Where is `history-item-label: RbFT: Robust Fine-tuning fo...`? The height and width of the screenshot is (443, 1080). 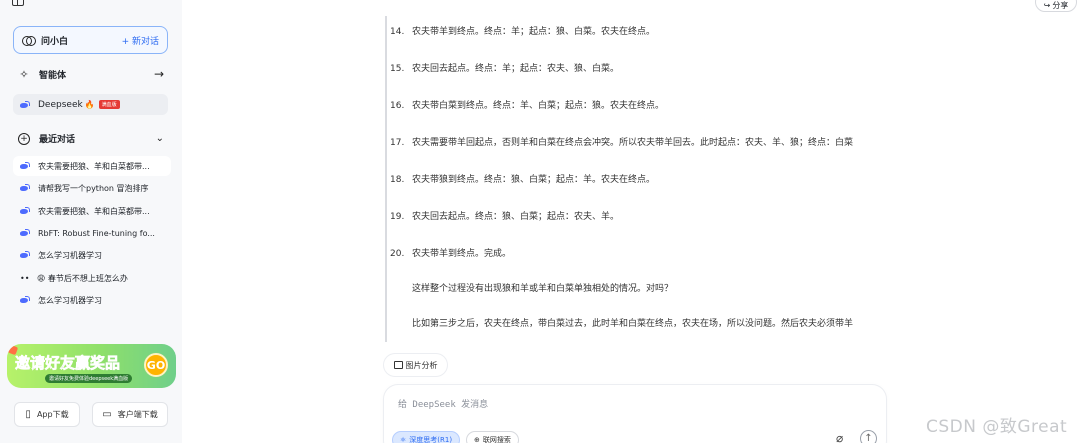
history-item-label: RbFT: Robust Fine-tuning fo... is located at coordinates (96, 233).